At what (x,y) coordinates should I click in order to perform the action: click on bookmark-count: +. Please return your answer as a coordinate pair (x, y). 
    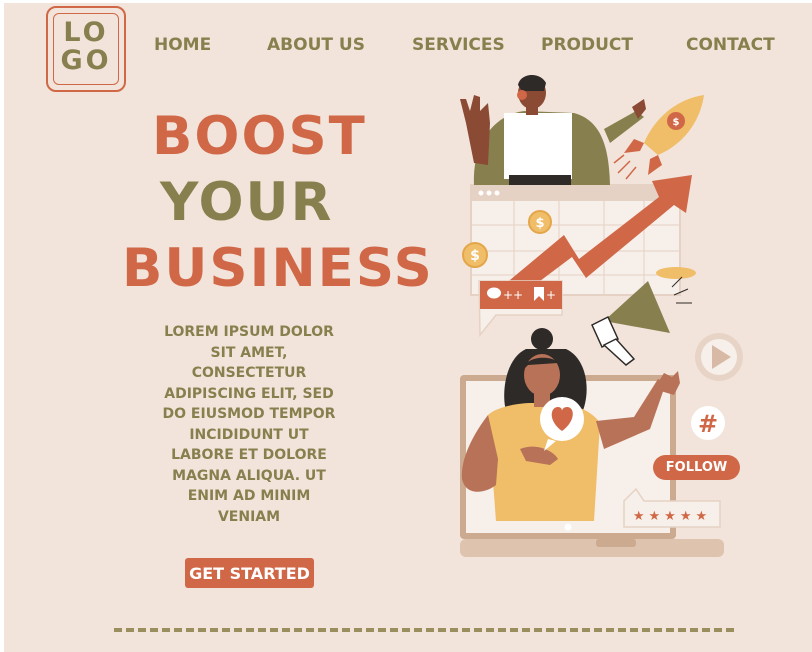
    Looking at the image, I should click on (551, 295).